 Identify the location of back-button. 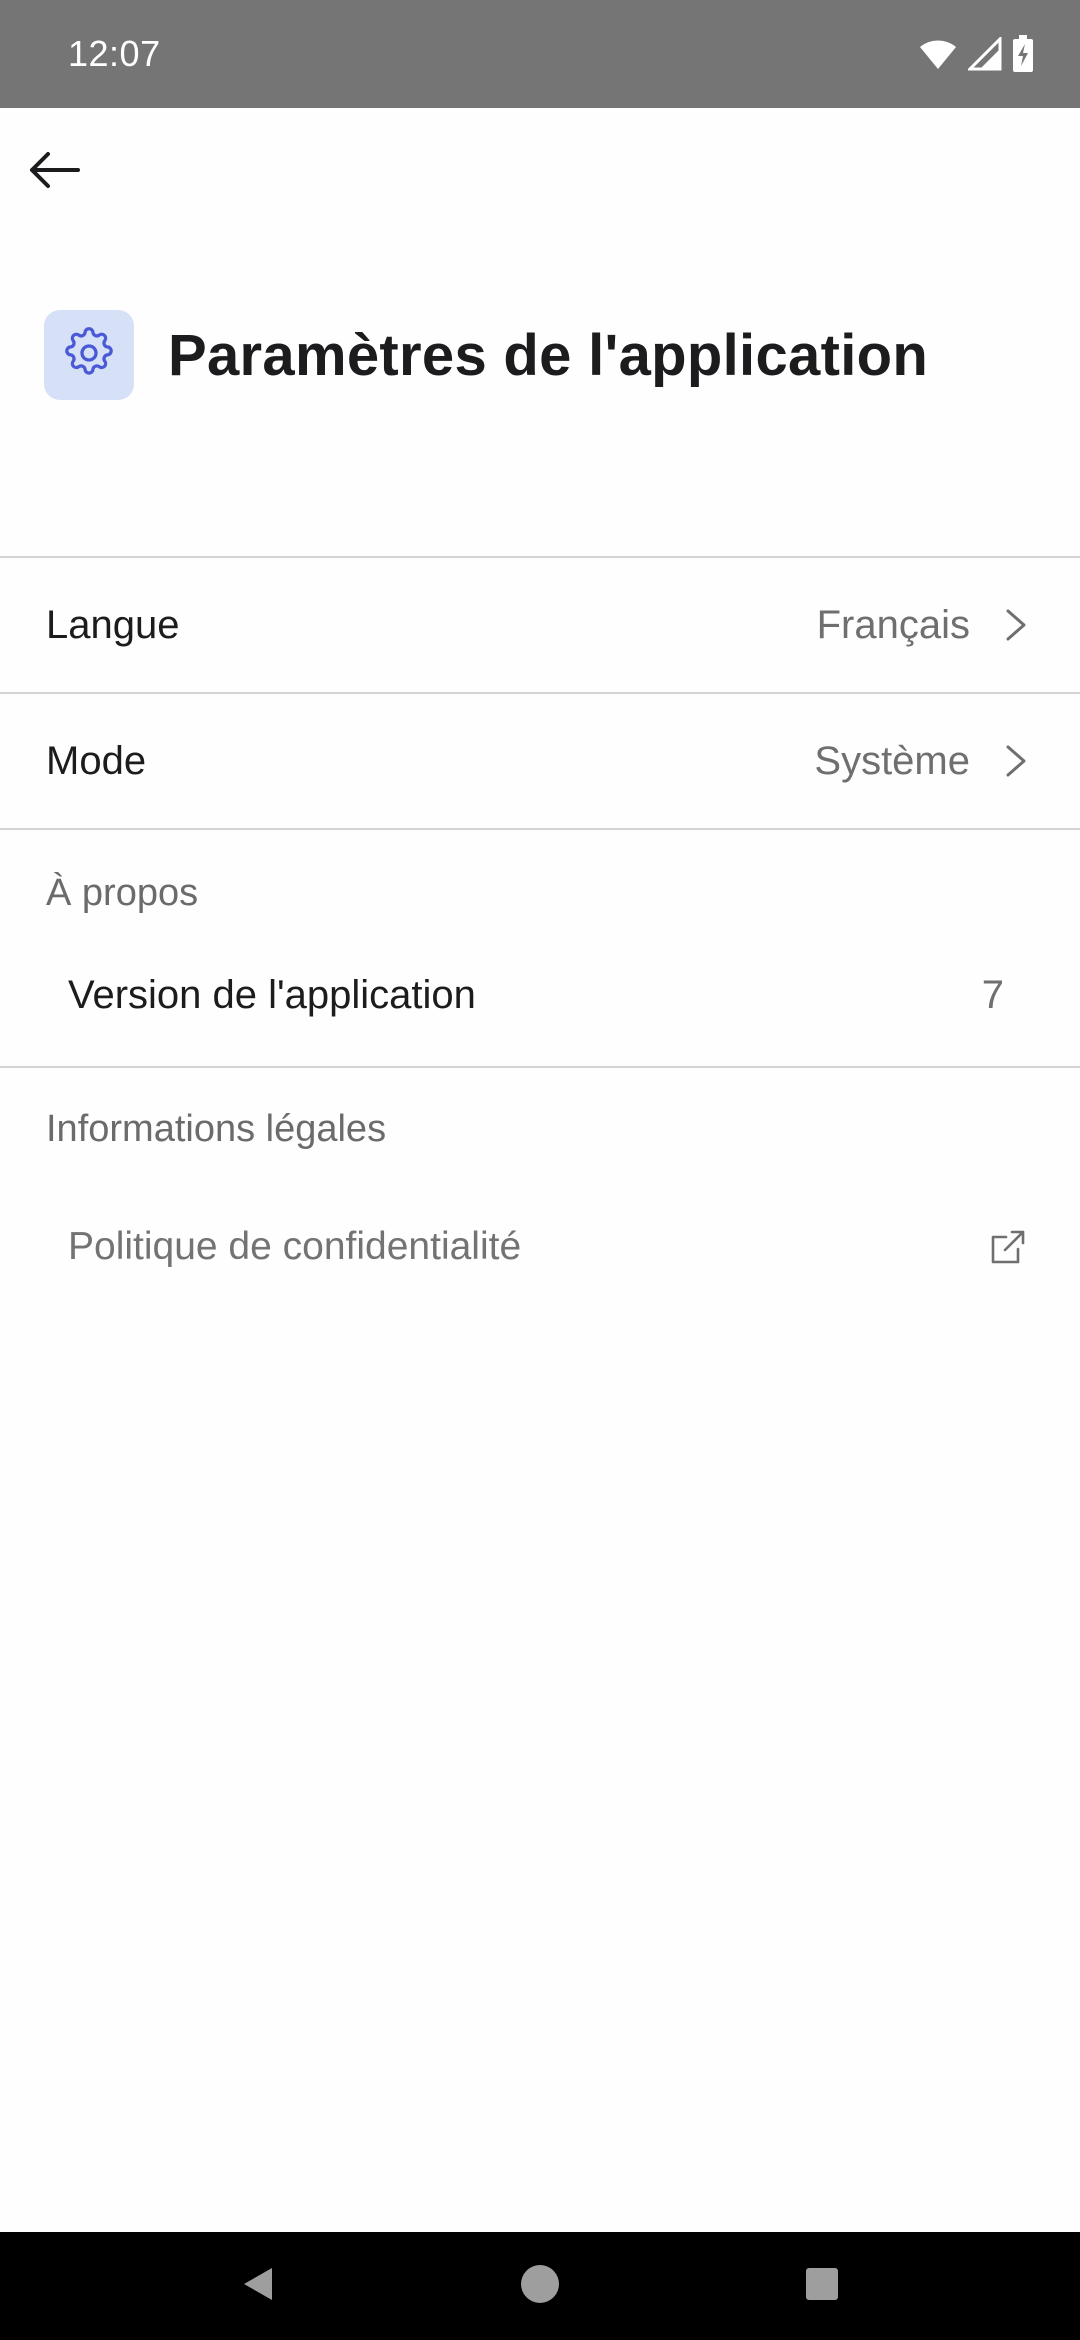
(54, 172).